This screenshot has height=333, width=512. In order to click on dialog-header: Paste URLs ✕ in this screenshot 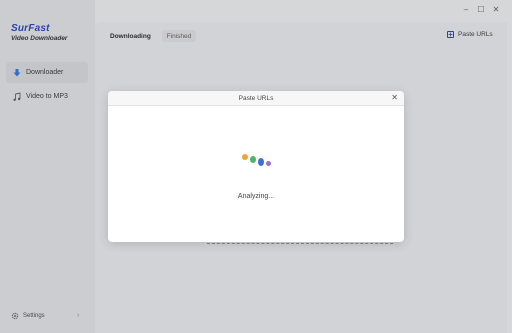, I will do `click(256, 98)`.